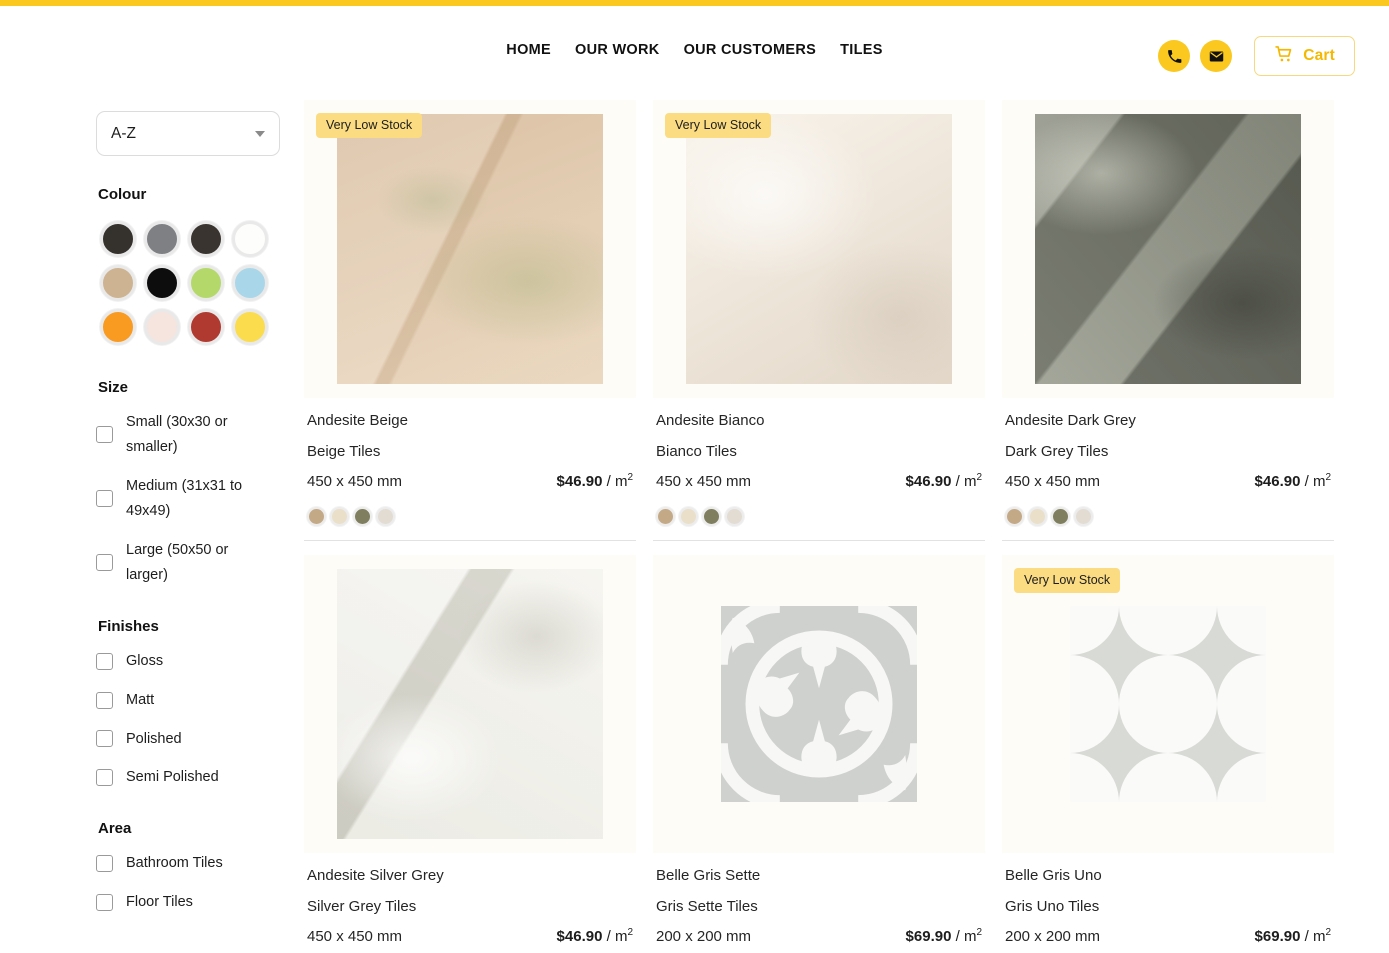 The height and width of the screenshot is (953, 1389). I want to click on colour-swatch-yellow, so click(250, 327).